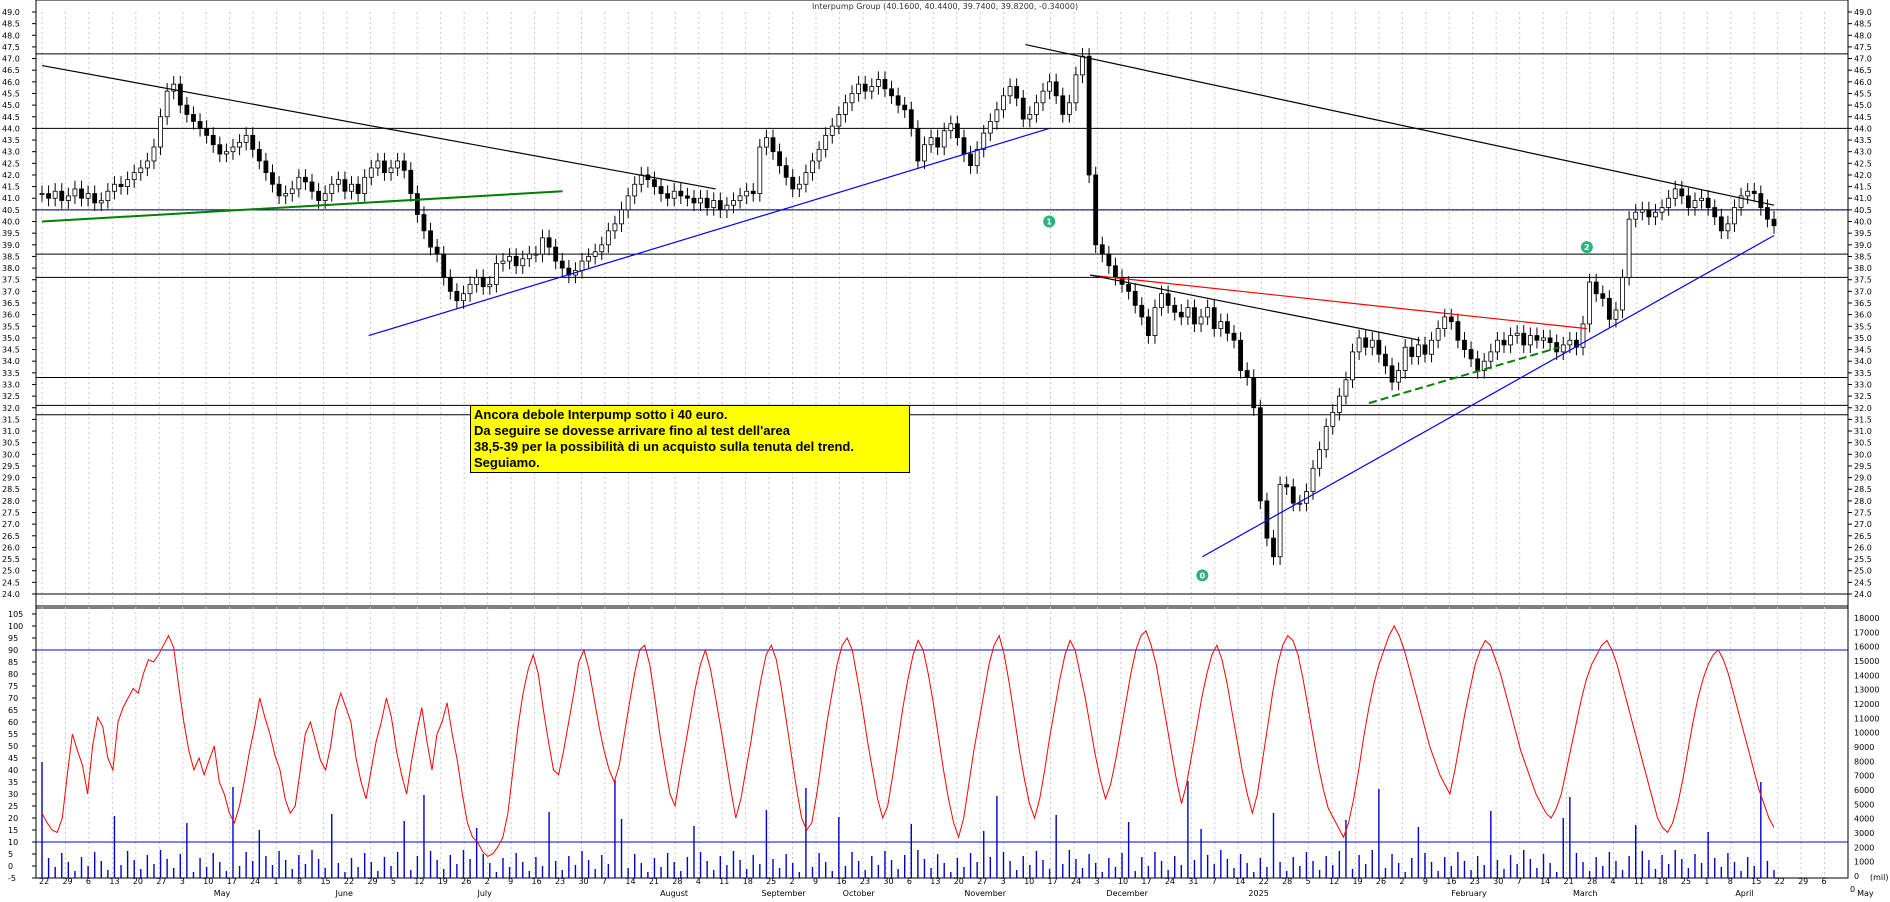 The height and width of the screenshot is (902, 1890). I want to click on price-tick-label-right: 37.5, so click(1863, 280).